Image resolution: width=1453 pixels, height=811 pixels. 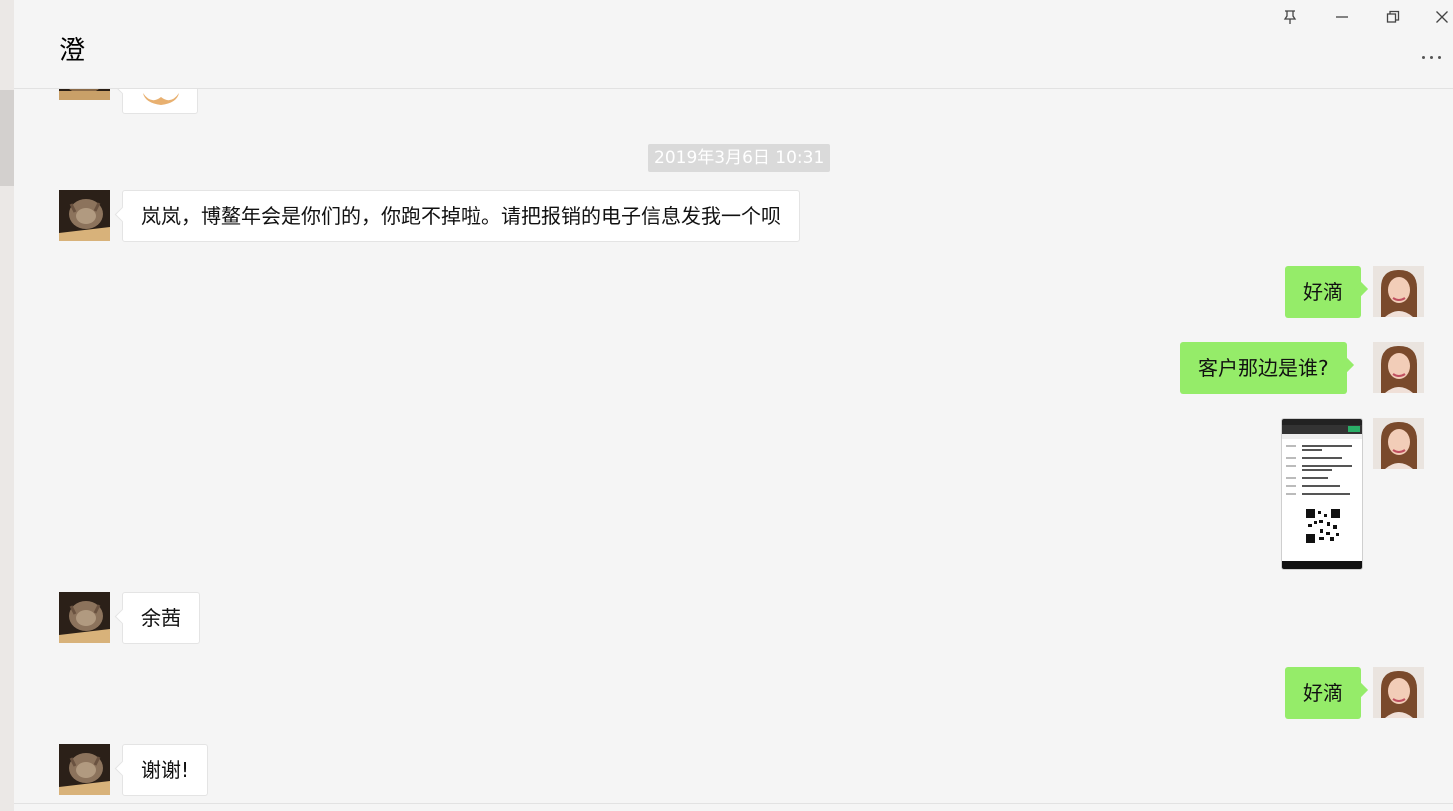 What do you see at coordinates (461, 216) in the screenshot?
I see `message-bubble: 岚岚，博鳌年会是你们的，你跑不掉啦。请把报销的电子信息发我一个呗` at bounding box center [461, 216].